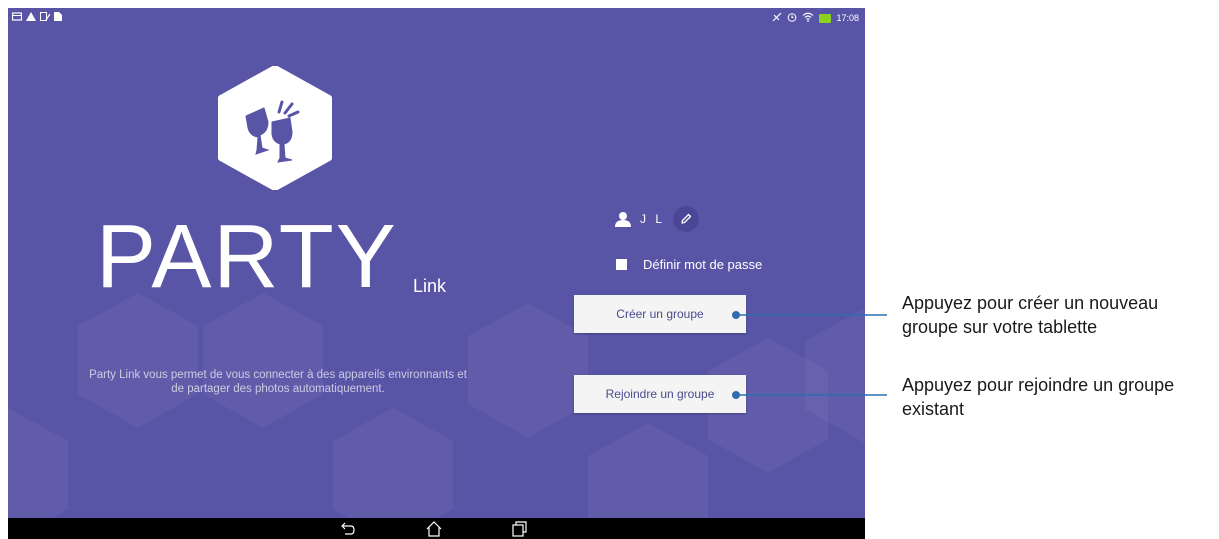 The width and height of the screenshot is (1219, 539). I want to click on clock-time: 17:08, so click(847, 18).